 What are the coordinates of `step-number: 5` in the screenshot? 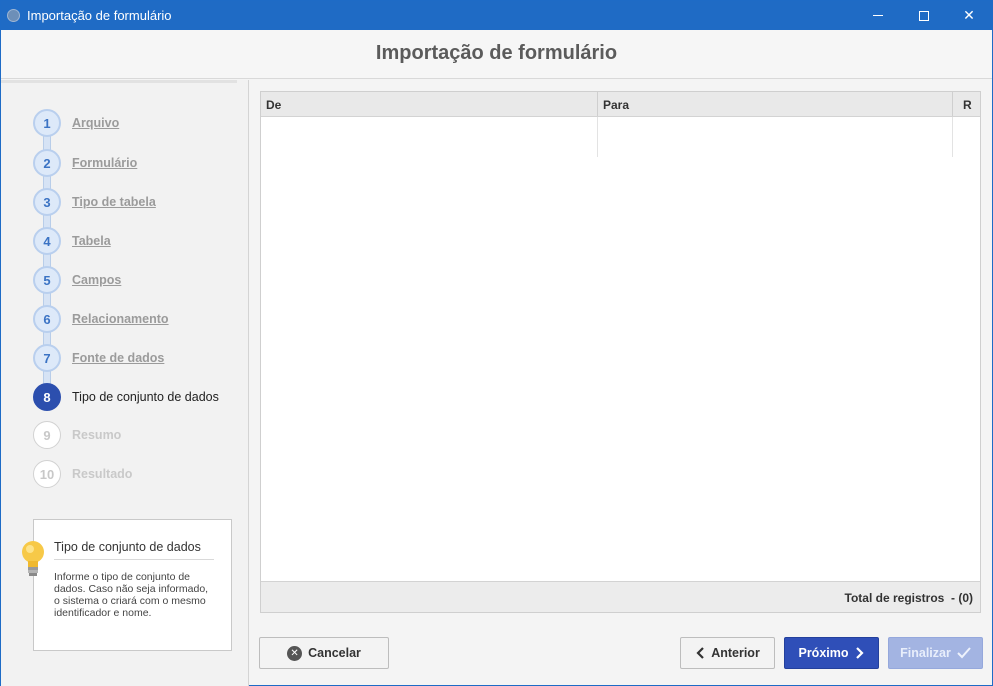 It's located at (47, 280).